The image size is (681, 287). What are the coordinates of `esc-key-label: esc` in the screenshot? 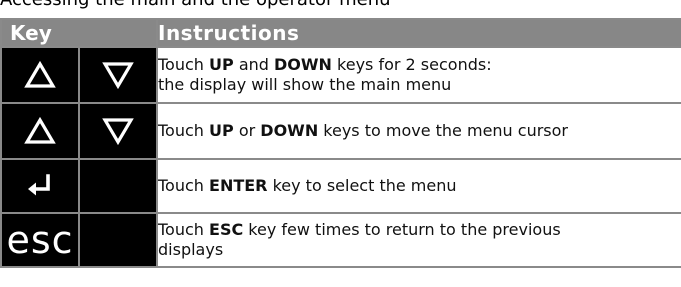 It's located at (40, 240).